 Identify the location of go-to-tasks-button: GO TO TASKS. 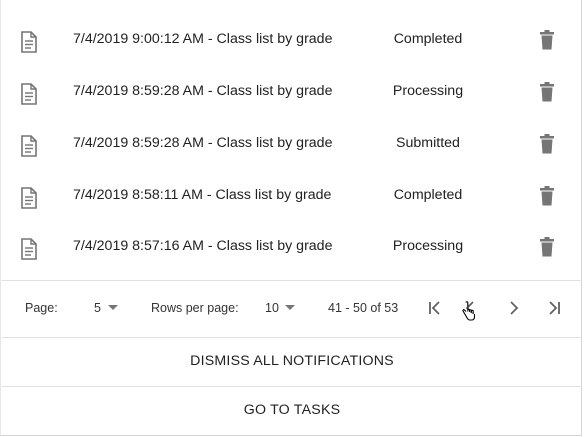
(292, 410).